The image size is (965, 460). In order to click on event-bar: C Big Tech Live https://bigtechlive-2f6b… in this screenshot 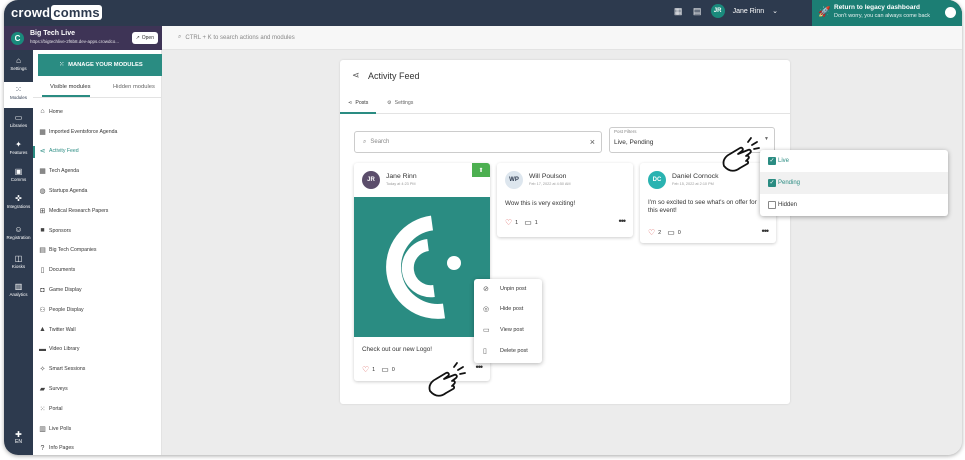, I will do `click(83, 38)`.